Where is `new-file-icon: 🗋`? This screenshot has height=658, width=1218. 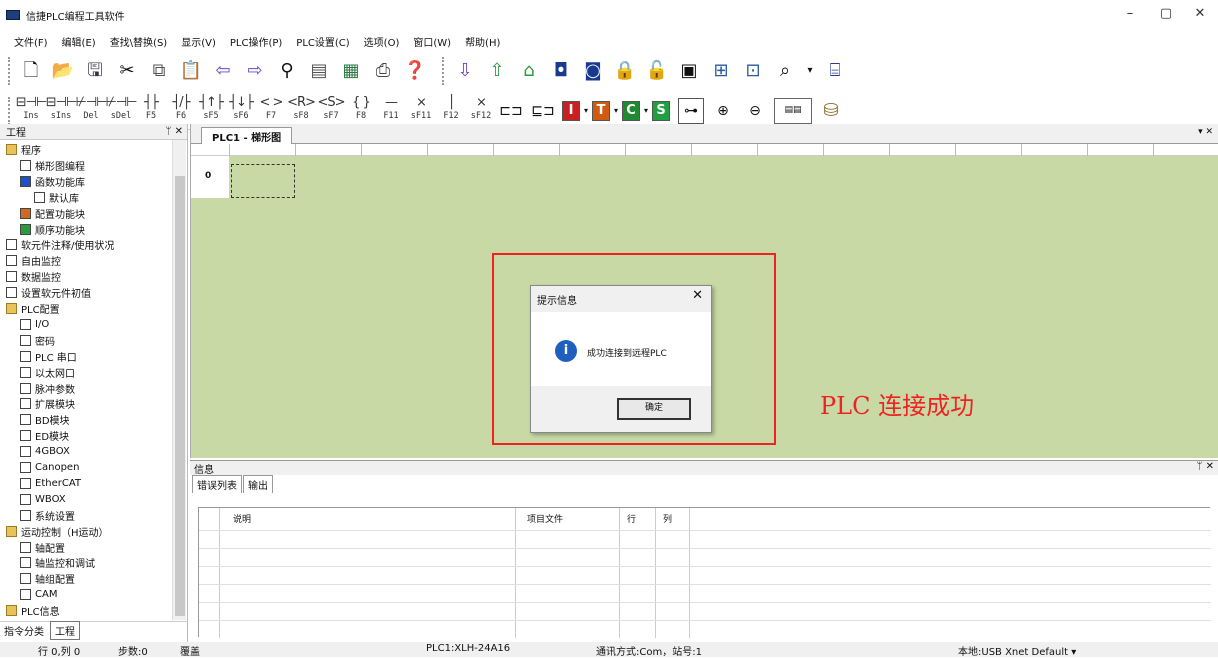 new-file-icon: 🗋 is located at coordinates (31, 71).